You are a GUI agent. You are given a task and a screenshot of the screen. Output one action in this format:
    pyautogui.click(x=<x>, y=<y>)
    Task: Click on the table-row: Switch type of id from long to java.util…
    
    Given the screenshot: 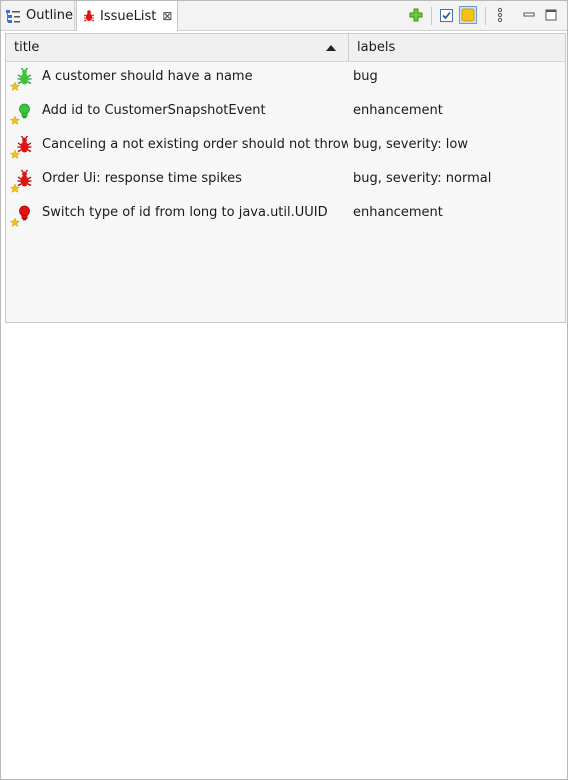 What is the action you would take?
    pyautogui.click(x=285, y=215)
    